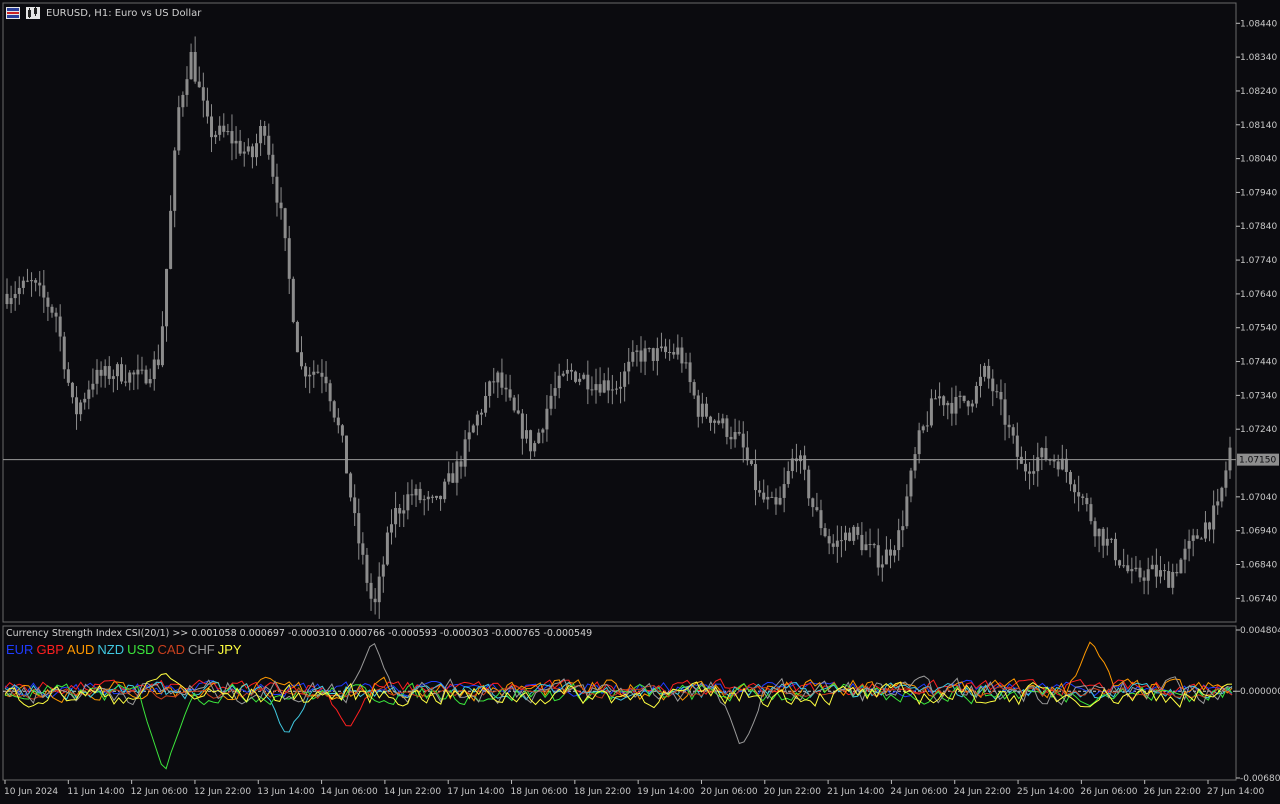  What do you see at coordinates (1258, 160) in the screenshot?
I see `y-tick-label: 1.08040` at bounding box center [1258, 160].